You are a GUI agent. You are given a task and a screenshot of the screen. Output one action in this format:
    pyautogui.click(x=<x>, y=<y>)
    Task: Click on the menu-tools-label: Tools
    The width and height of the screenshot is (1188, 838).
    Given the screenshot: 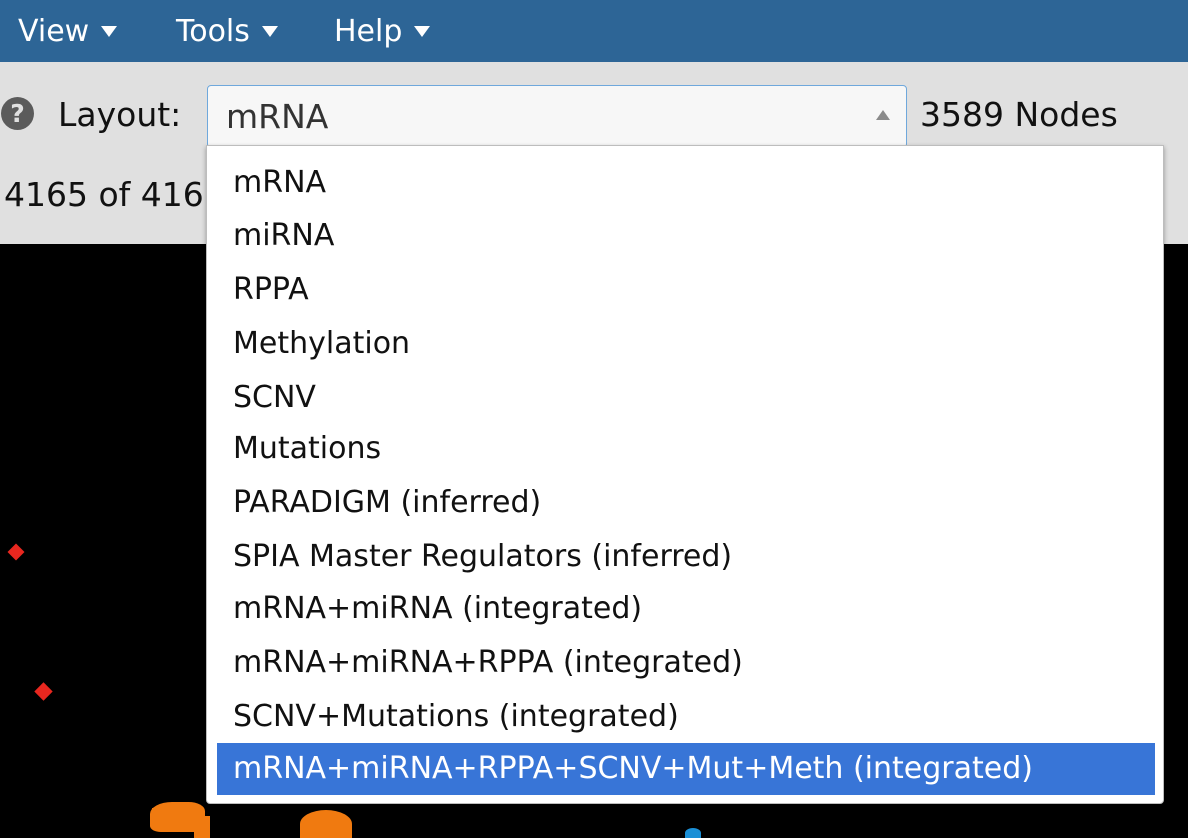 What is the action you would take?
    pyautogui.click(x=213, y=31)
    